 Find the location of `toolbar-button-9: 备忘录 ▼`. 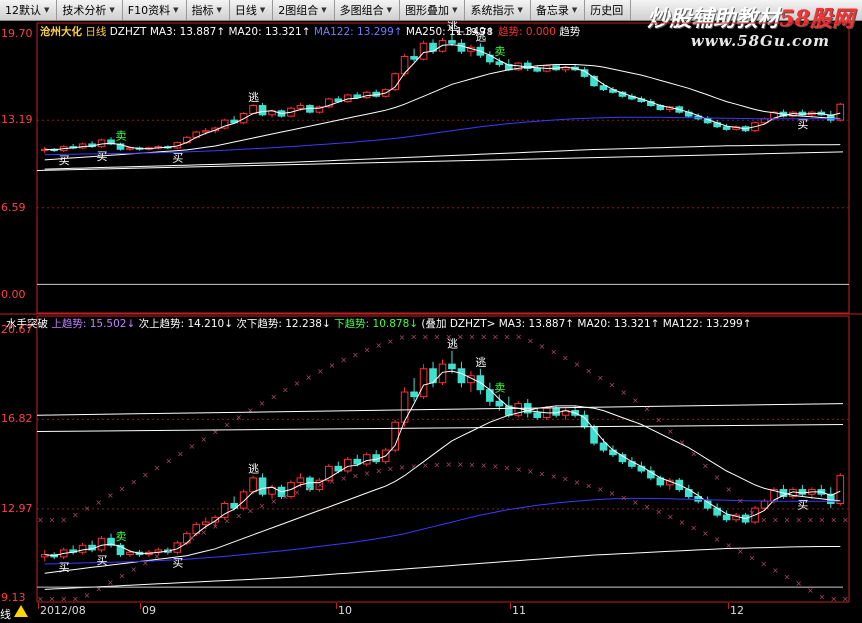

toolbar-button-9: 备忘录 ▼ is located at coordinates (558, 10).